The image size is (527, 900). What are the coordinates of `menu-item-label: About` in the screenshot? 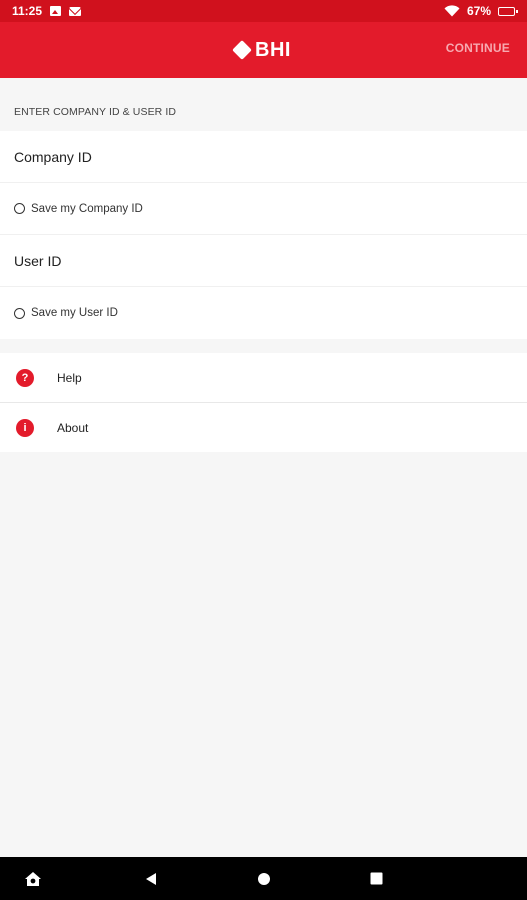 It's located at (73, 427).